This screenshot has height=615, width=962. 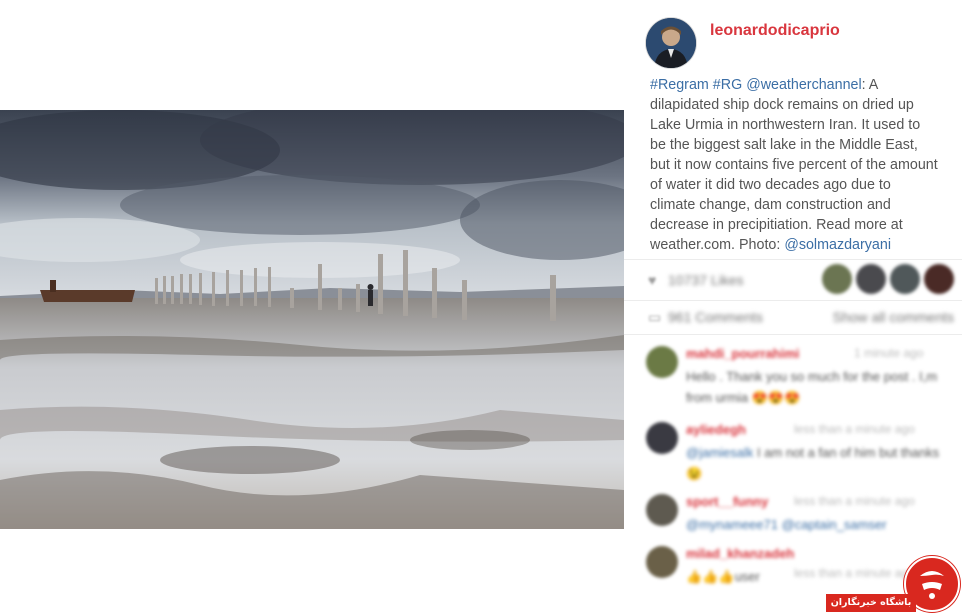 I want to click on comment-bubble-icon: ▭, so click(x=655, y=317).